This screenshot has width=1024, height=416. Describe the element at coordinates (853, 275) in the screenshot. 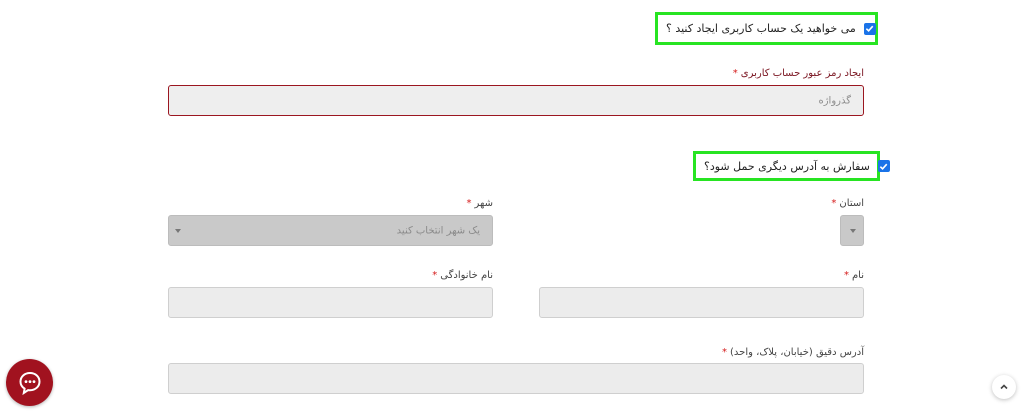

I see `first-name-label: نام*` at that location.